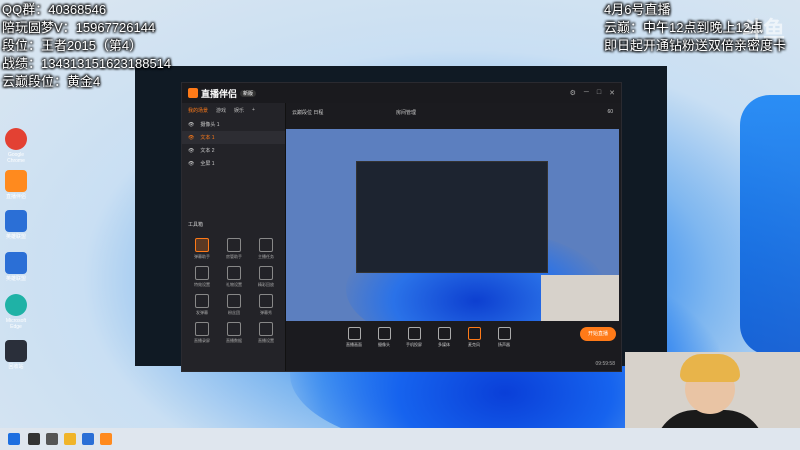  Describe the element at coordinates (444, 333) in the screenshot. I see `media-icon` at that location.